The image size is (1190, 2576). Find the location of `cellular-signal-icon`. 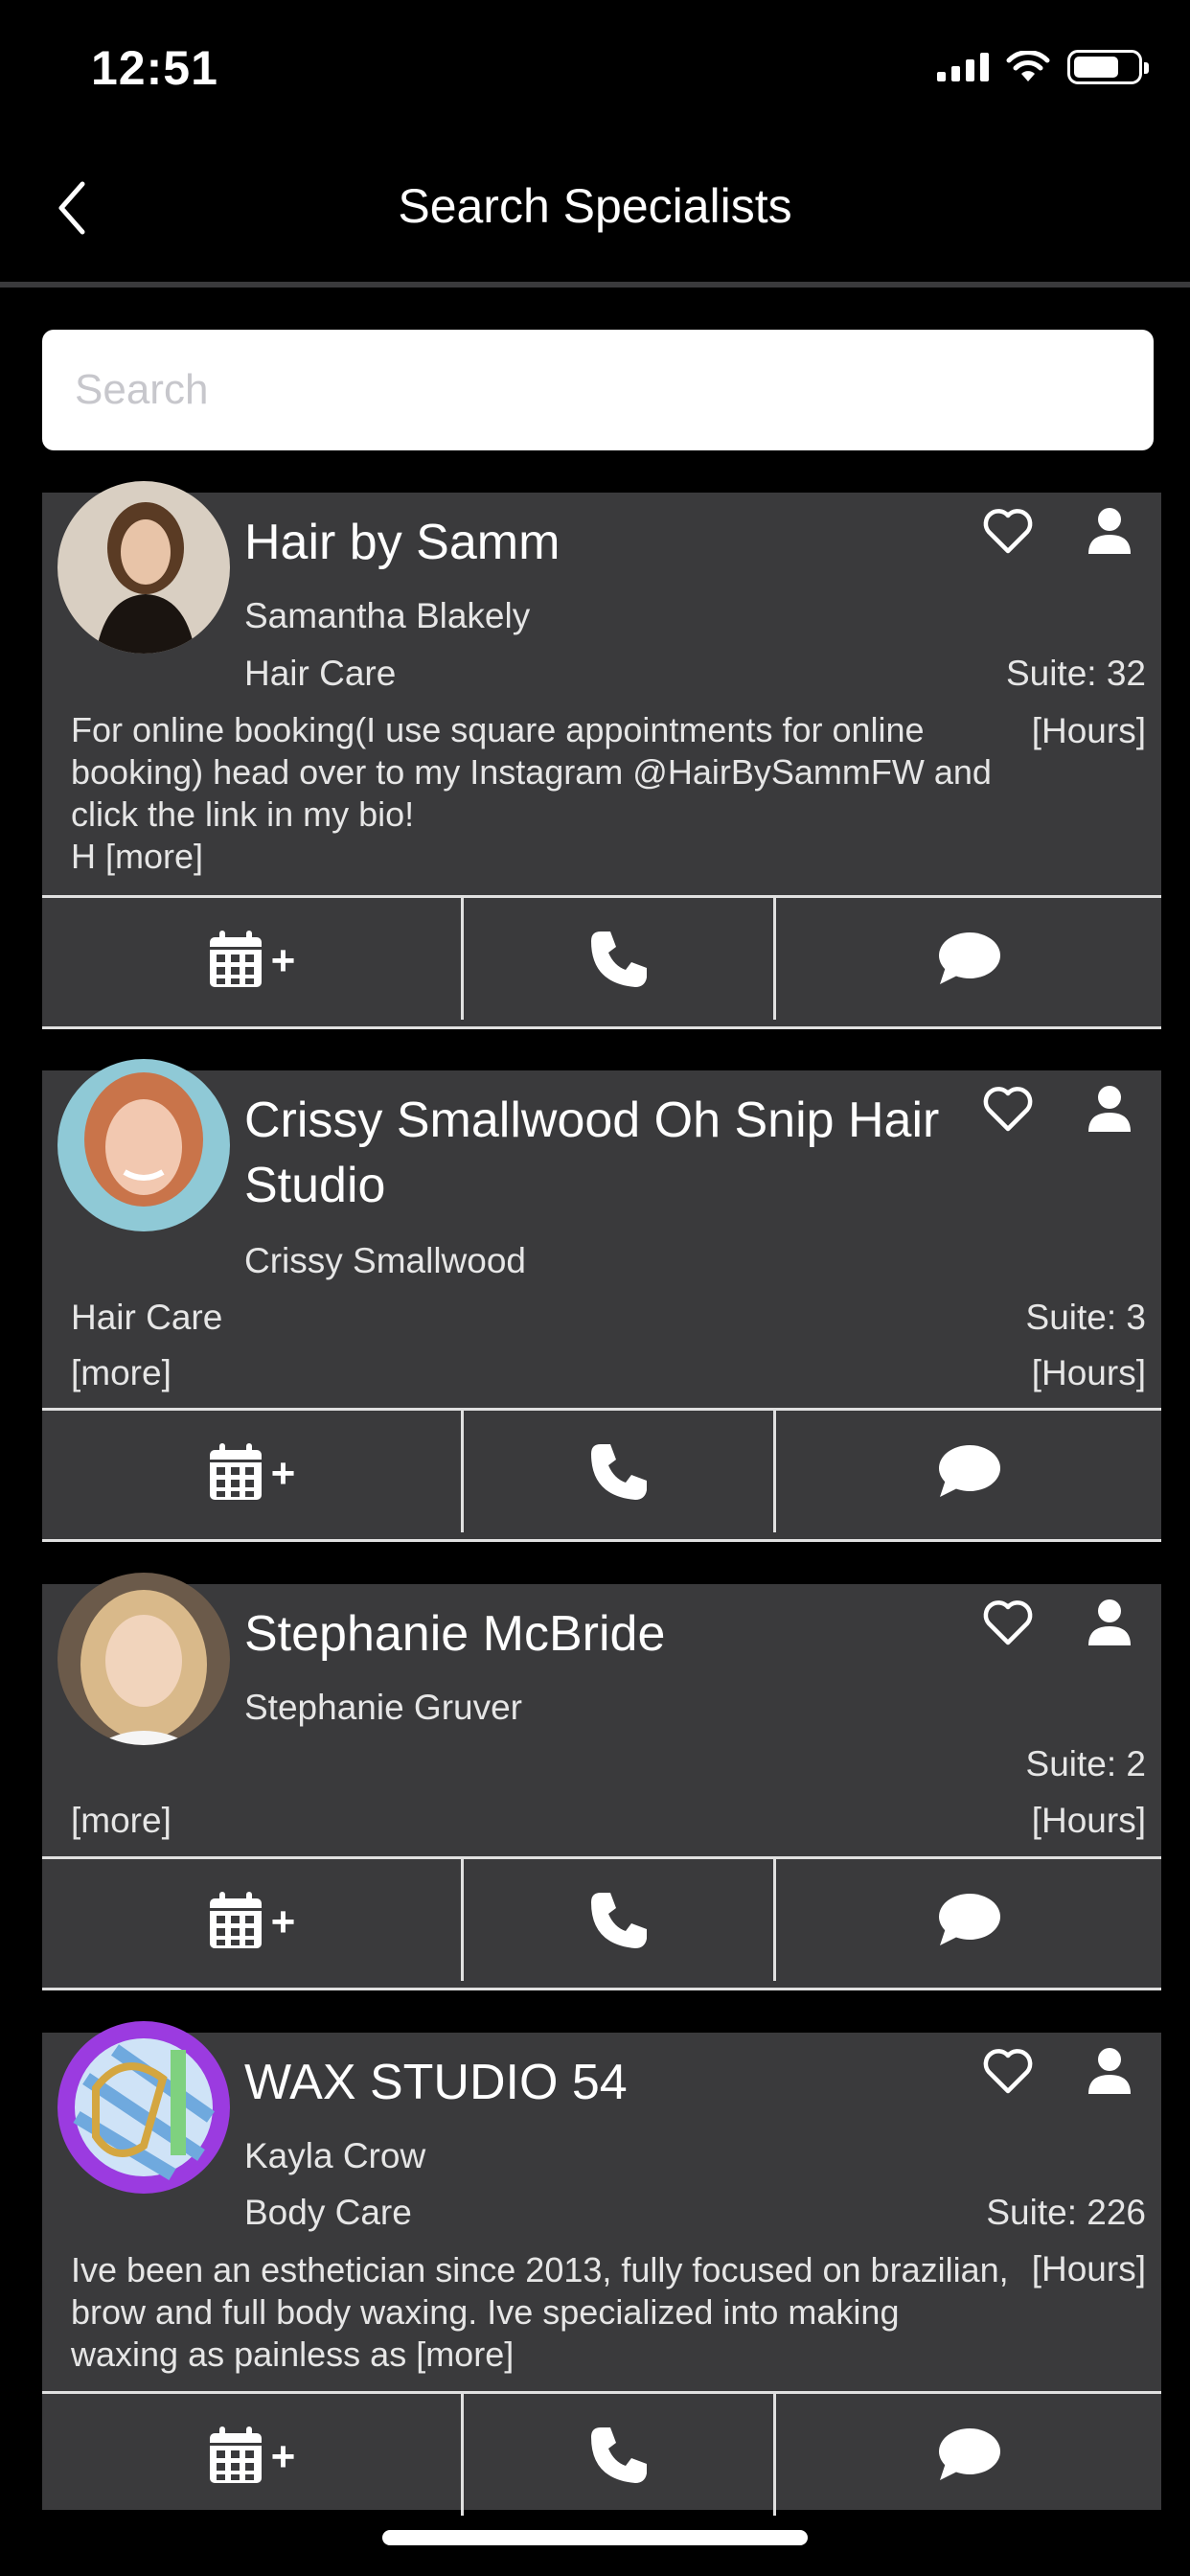

cellular-signal-icon is located at coordinates (963, 67).